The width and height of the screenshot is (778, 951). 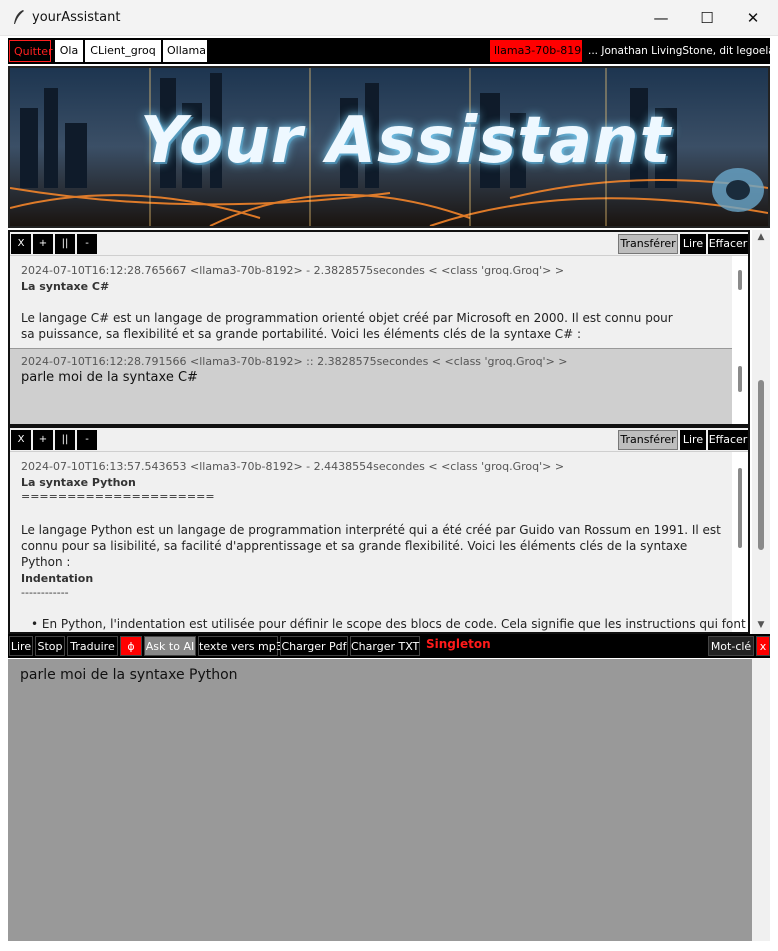 What do you see at coordinates (681, 51) in the screenshot?
I see `author-label: ... Jonathan LivingStone, dit legoeland` at bounding box center [681, 51].